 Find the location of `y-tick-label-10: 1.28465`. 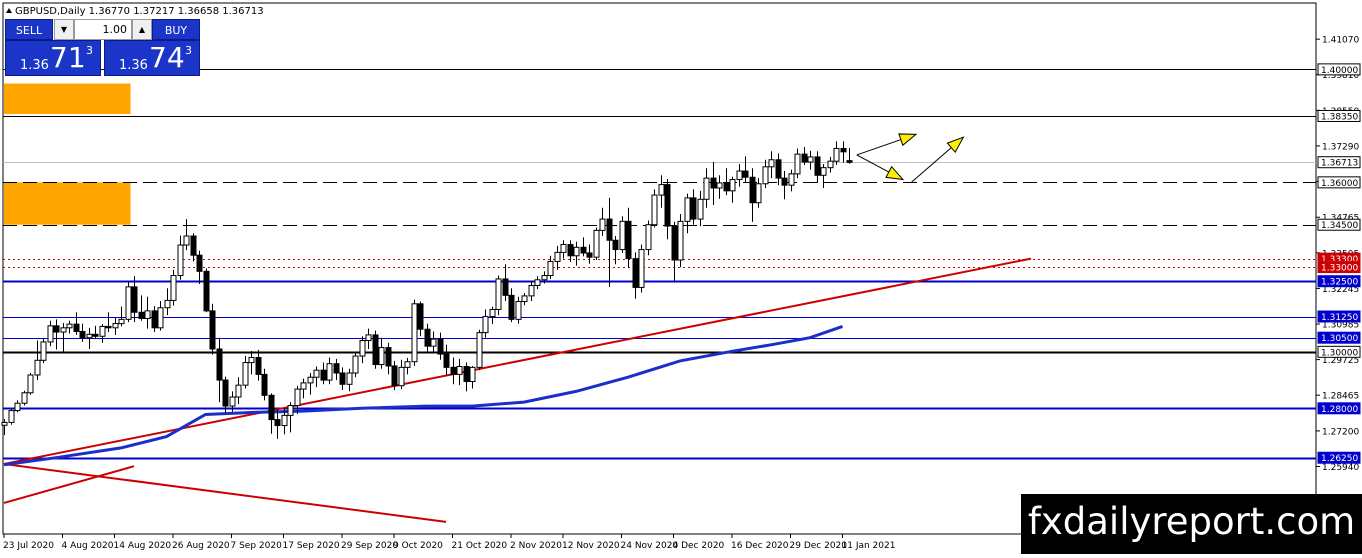

y-tick-label-10: 1.28465 is located at coordinates (1340, 397).